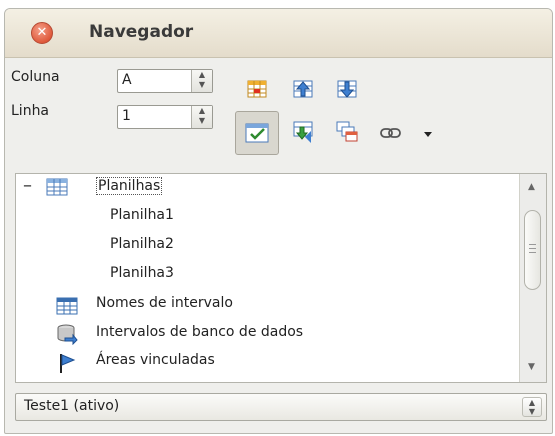 The width and height of the screenshot is (555, 436). Describe the element at coordinates (531, 187) in the screenshot. I see `scroll-up-icon: ▲` at that location.